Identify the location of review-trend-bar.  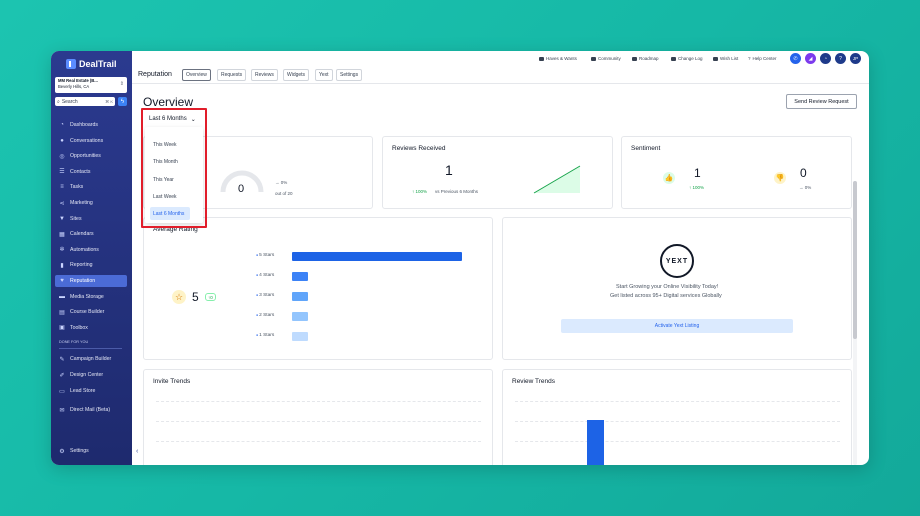
(595, 442).